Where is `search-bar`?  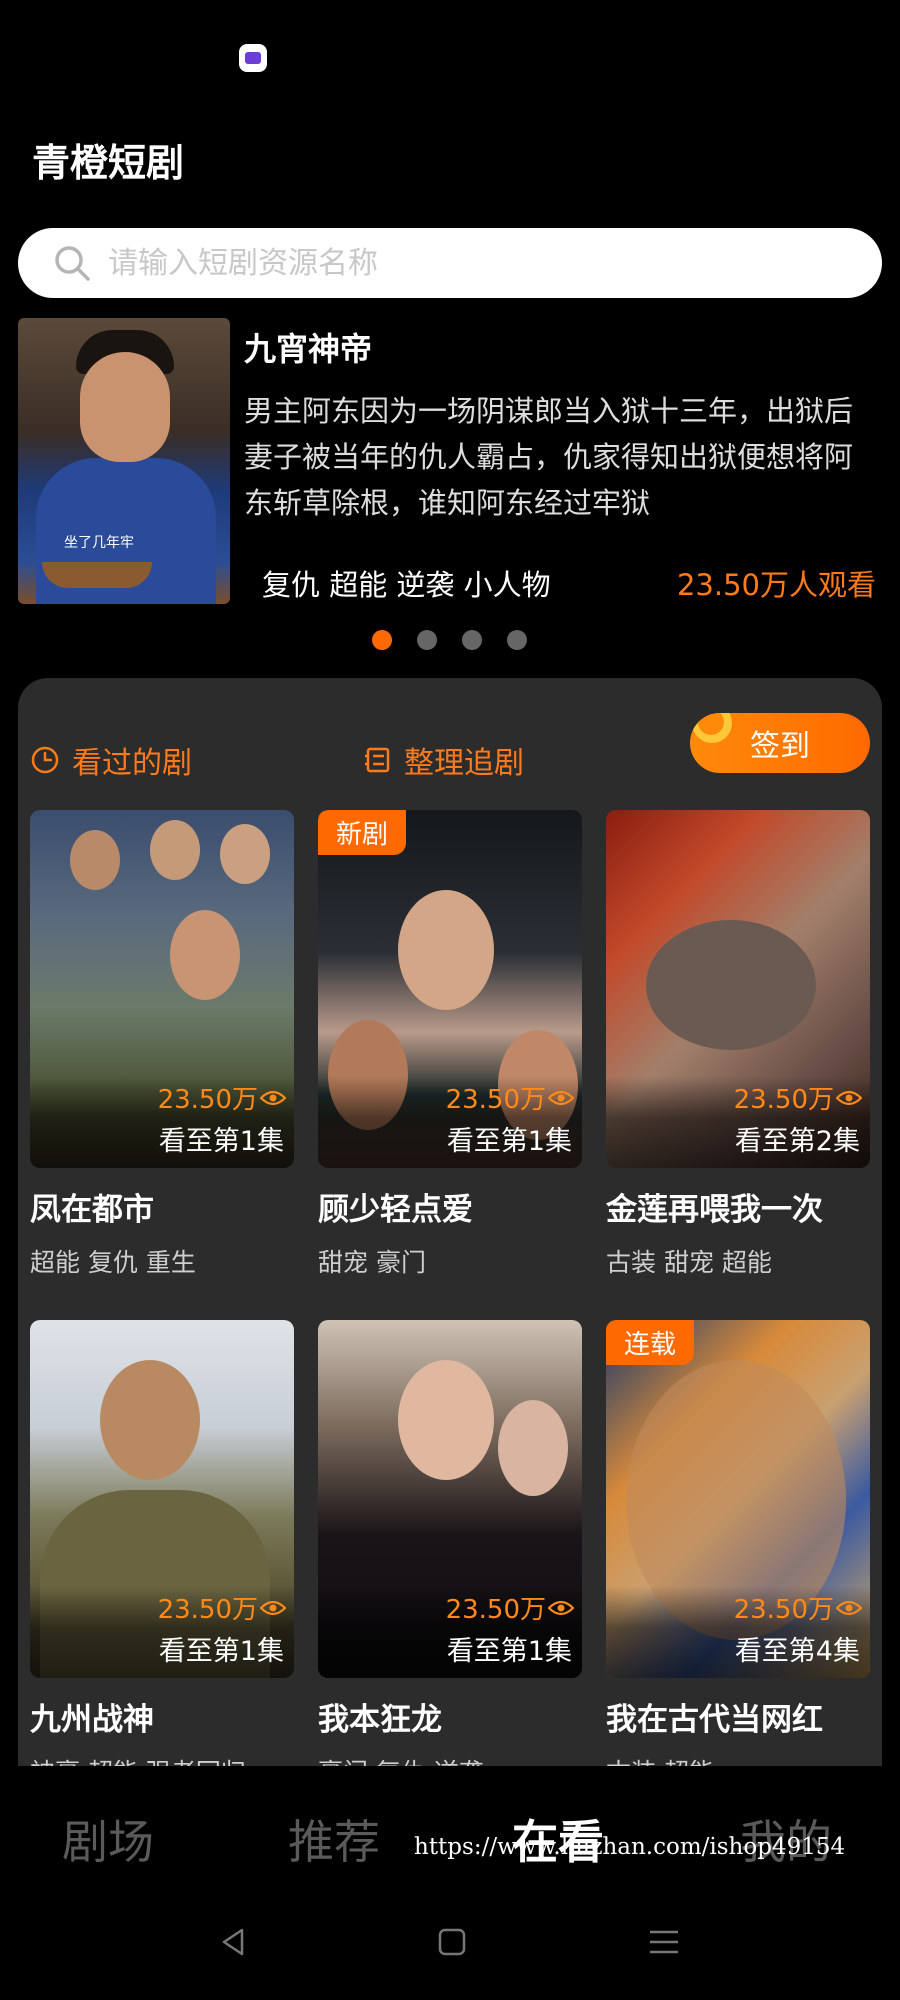
search-bar is located at coordinates (450, 263).